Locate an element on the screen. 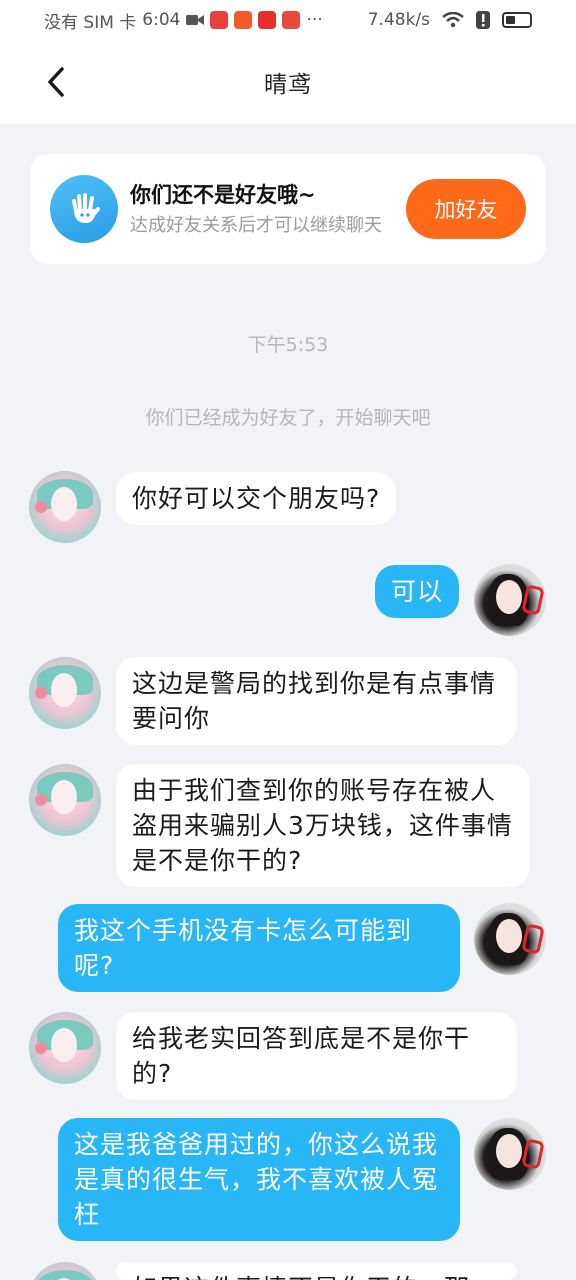 Image resolution: width=576 pixels, height=1280 pixels. wifi-icon is located at coordinates (453, 20).